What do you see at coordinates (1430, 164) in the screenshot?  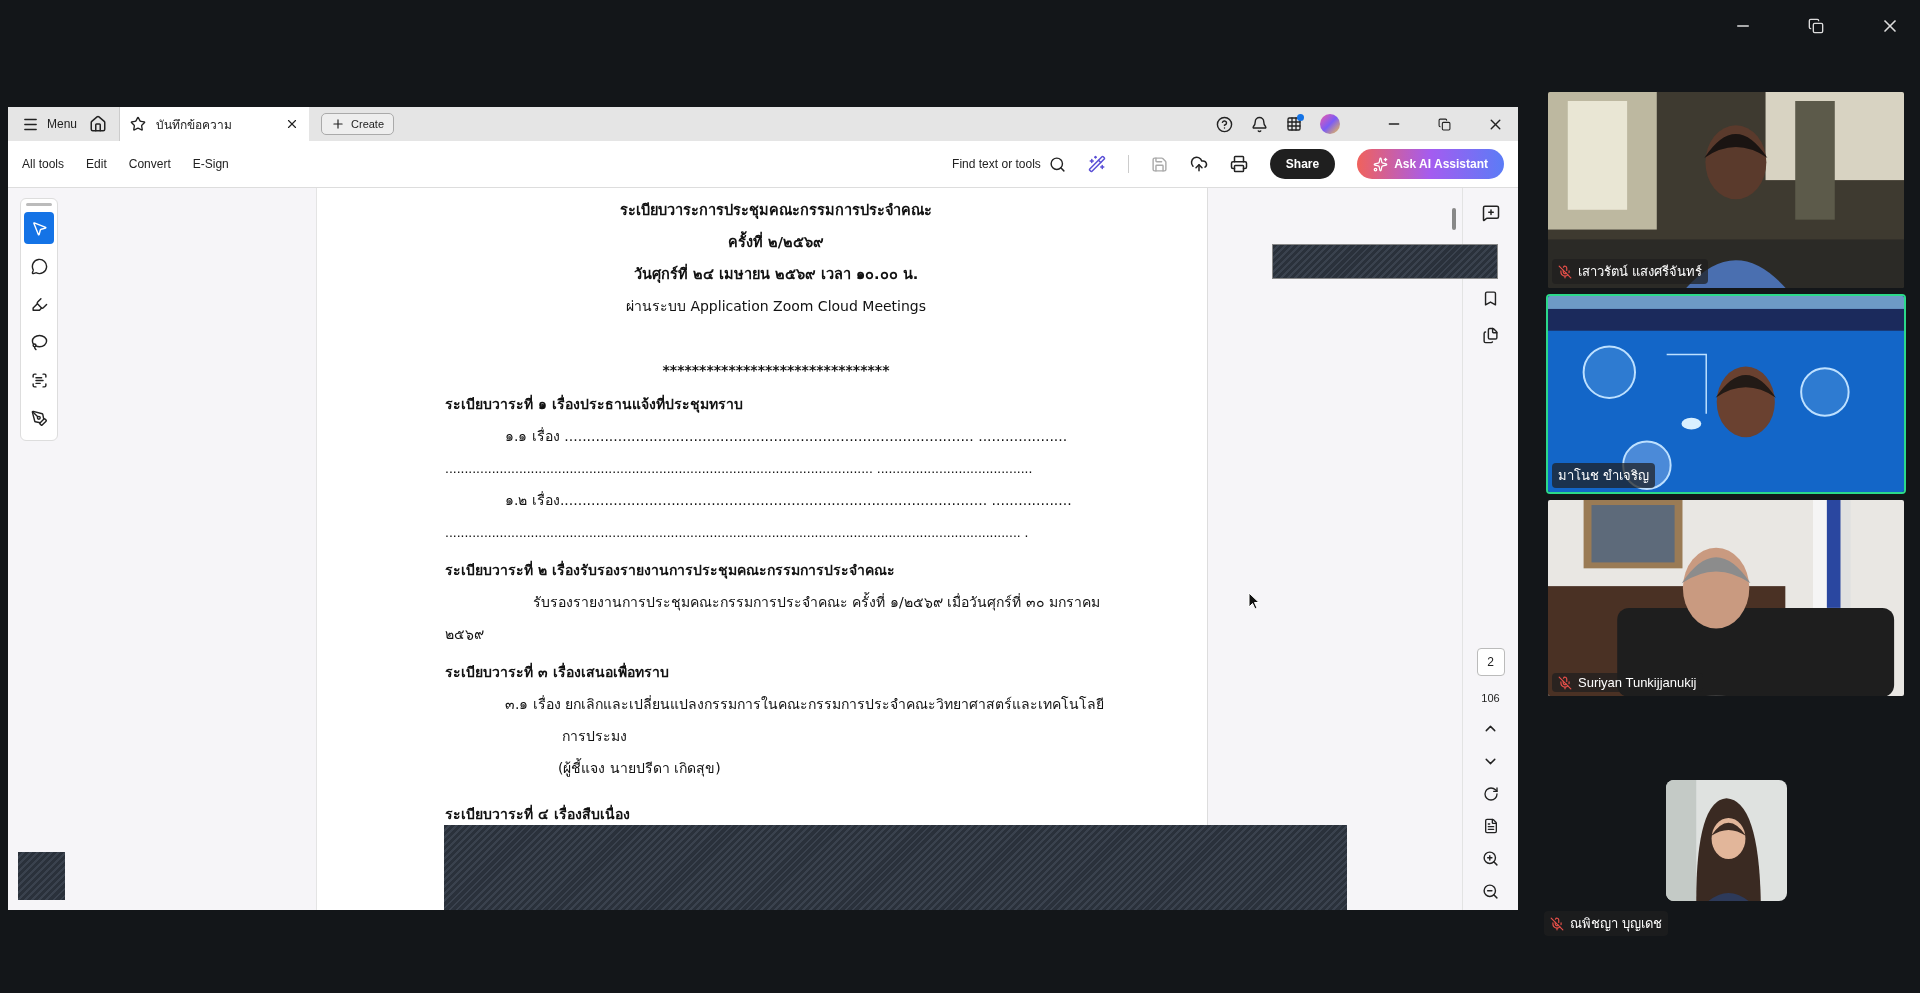 I see `ask-ai-button: Ask AI Assistant` at bounding box center [1430, 164].